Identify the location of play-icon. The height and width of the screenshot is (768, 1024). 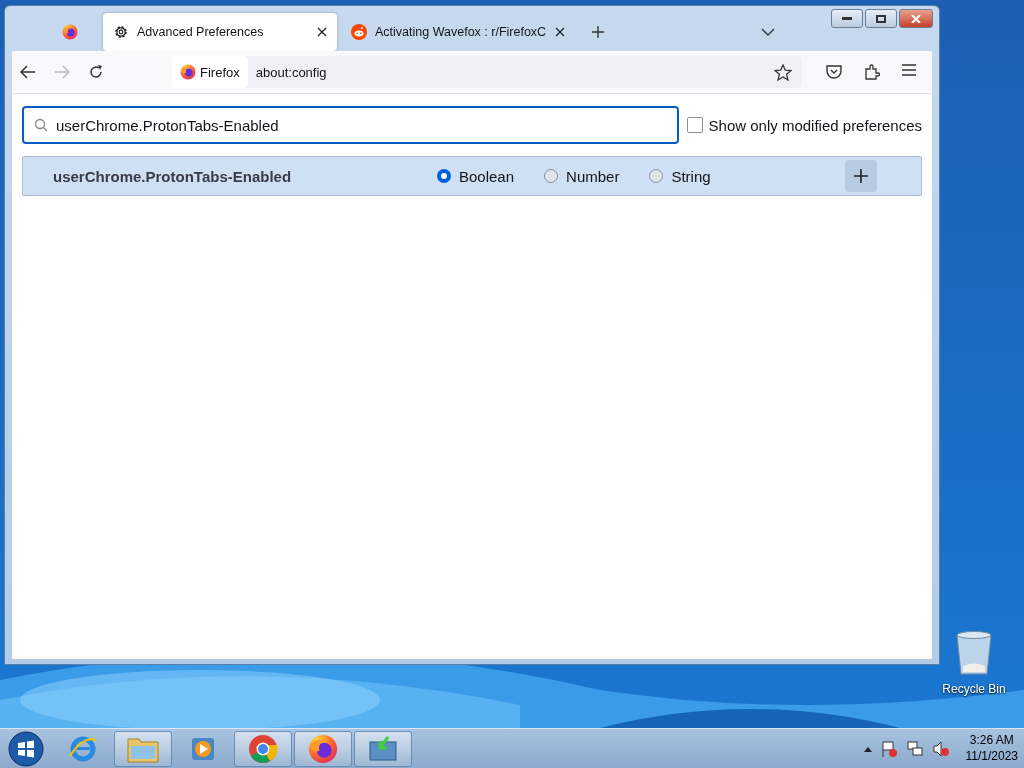
(203, 748).